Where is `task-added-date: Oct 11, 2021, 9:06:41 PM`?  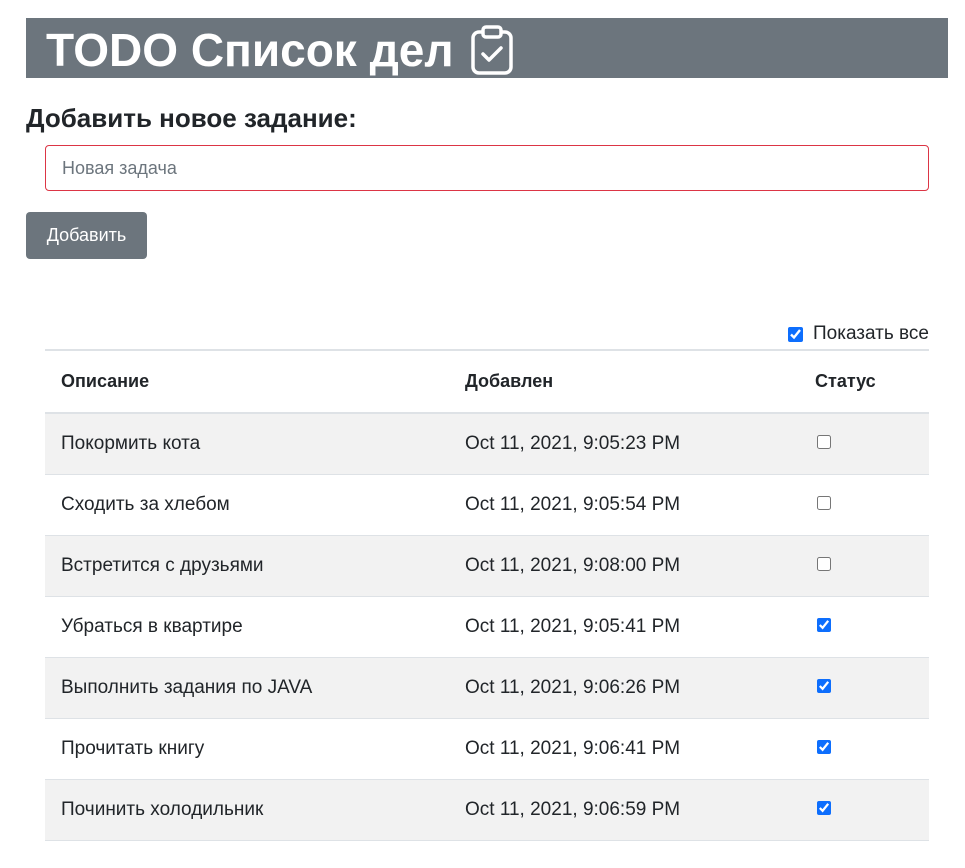
task-added-date: Oct 11, 2021, 9:06:41 PM is located at coordinates (624, 749).